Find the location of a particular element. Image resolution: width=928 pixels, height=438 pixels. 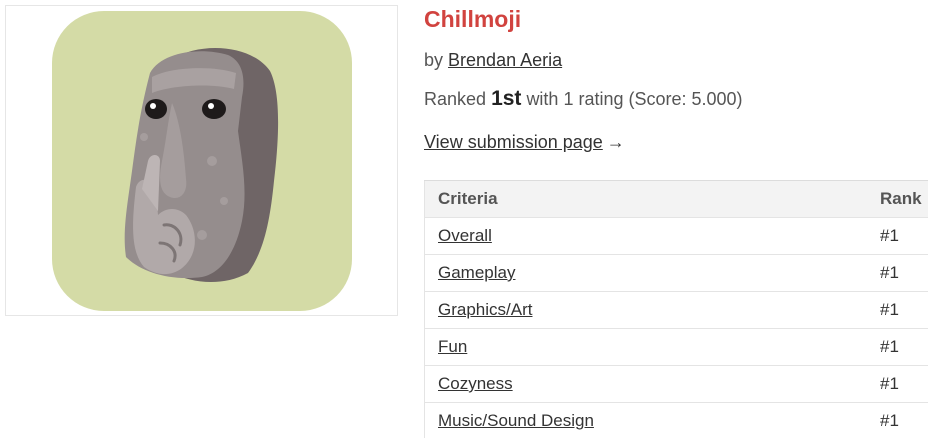

criteria-link-cozyness: Cozyness is located at coordinates (475, 383).